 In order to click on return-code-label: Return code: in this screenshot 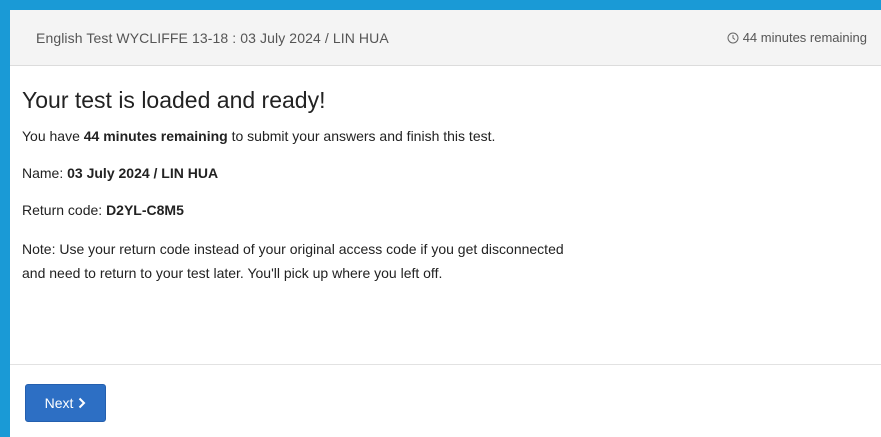, I will do `click(64, 210)`.